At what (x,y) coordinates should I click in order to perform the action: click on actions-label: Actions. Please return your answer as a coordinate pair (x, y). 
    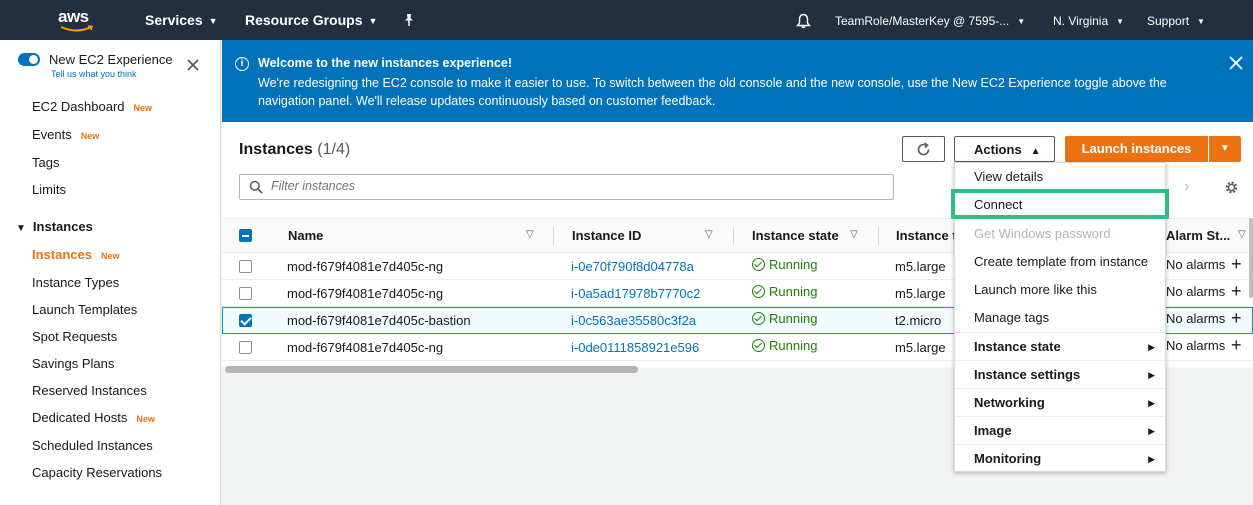
    Looking at the image, I should click on (998, 149).